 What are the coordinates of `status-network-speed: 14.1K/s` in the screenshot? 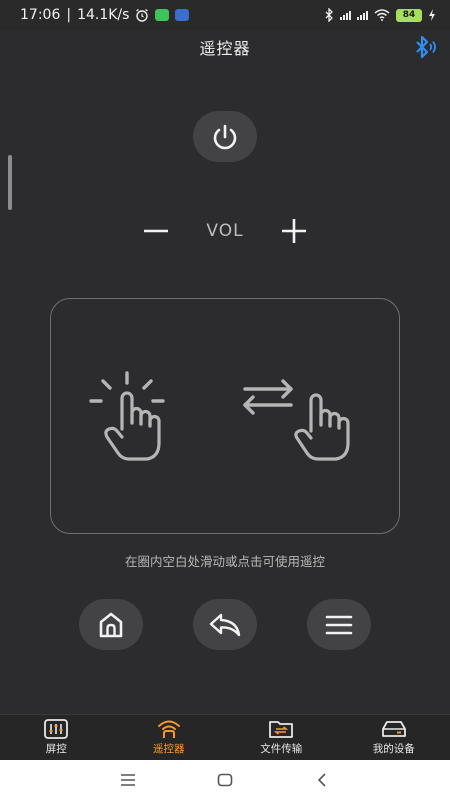 It's located at (103, 15).